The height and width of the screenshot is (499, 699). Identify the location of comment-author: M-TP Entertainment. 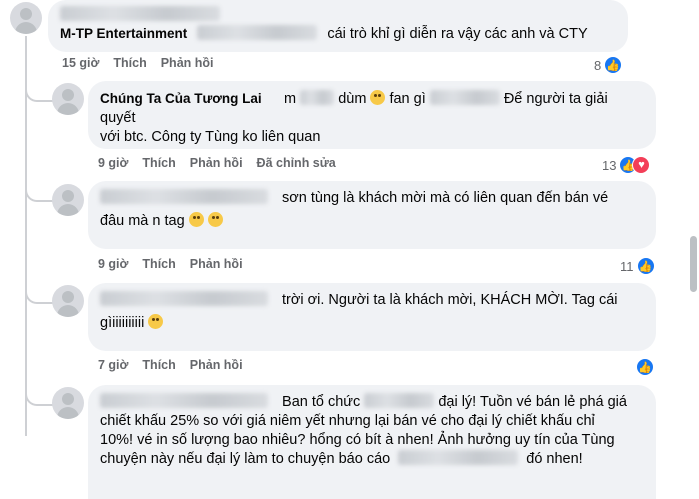
(123, 33).